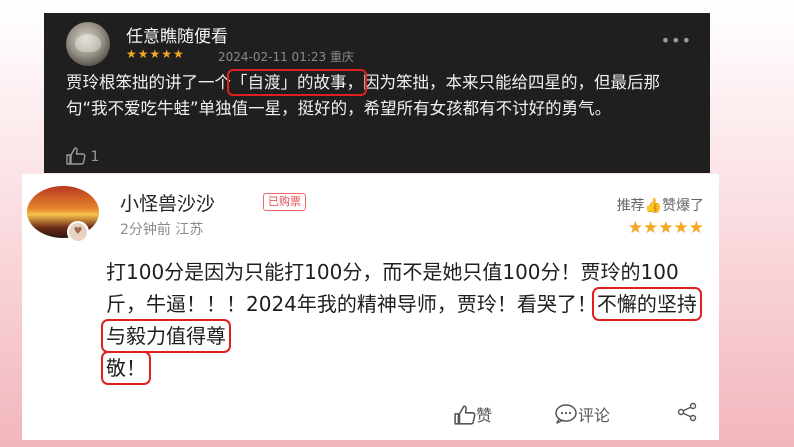 The height and width of the screenshot is (447, 794). Describe the element at coordinates (676, 40) in the screenshot. I see `ellipsis-icon: •••` at that location.